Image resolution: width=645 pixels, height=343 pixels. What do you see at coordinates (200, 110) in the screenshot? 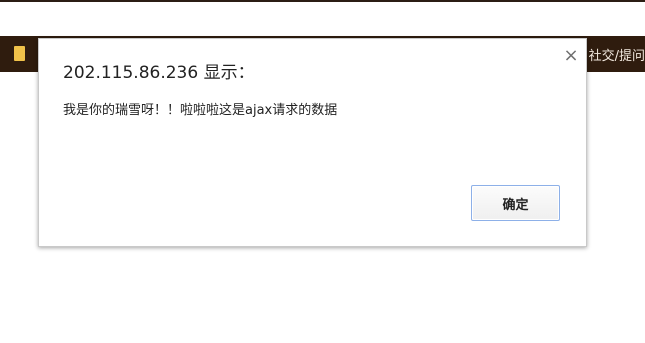
I see `dialog-message: 我是你的瑞雪呀！！啦啦啦这是ajax请求的数据` at bounding box center [200, 110].